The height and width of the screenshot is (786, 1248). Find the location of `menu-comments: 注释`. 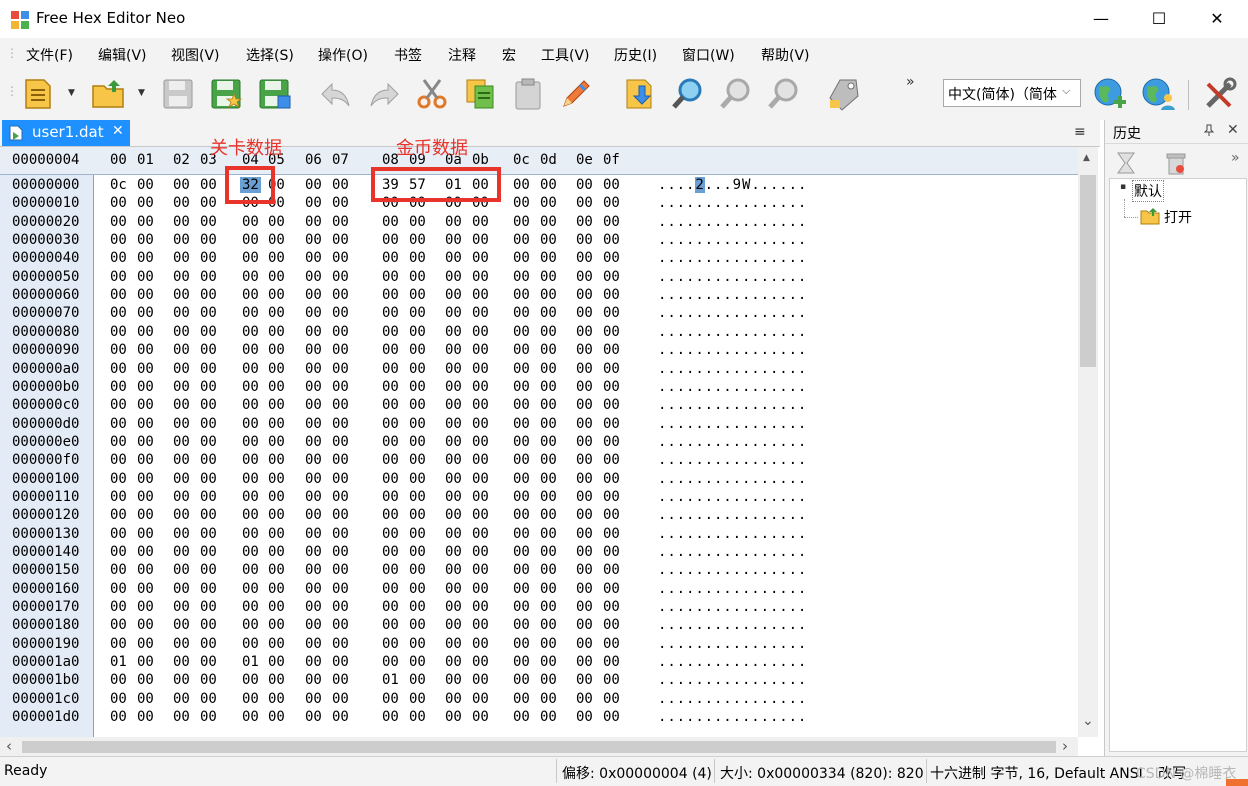

menu-comments: 注释 is located at coordinates (462, 55).